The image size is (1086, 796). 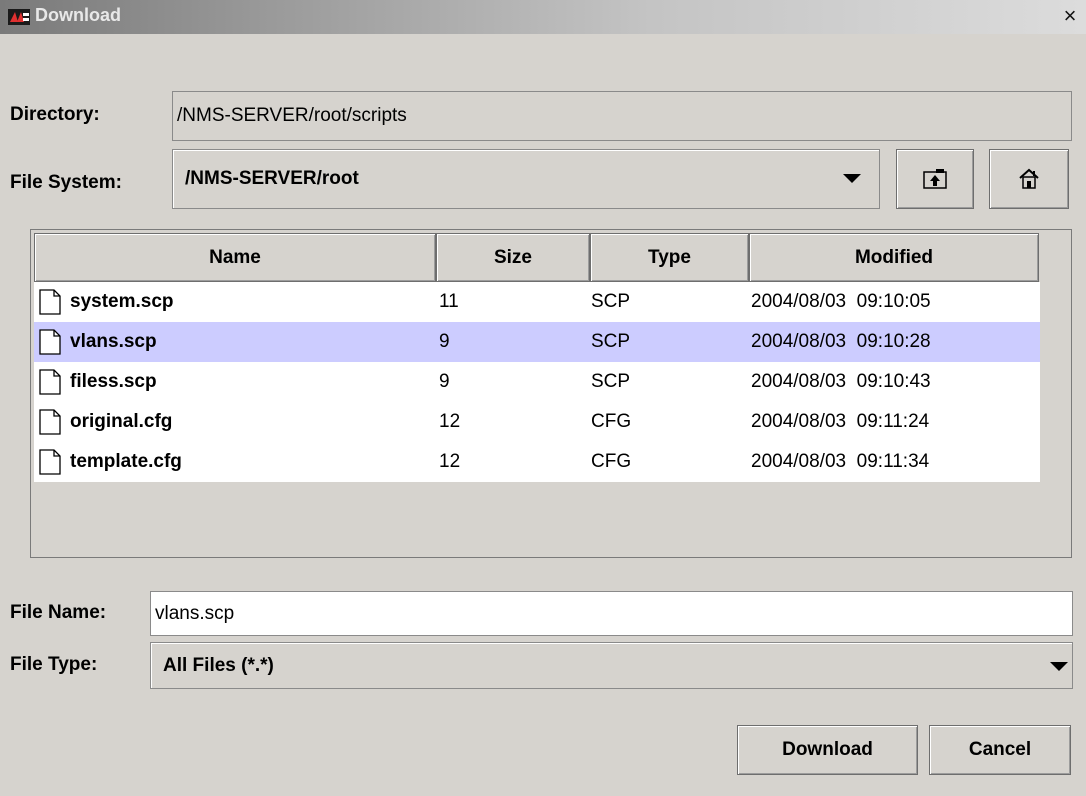 I want to click on file-name-value: vlans.scp, so click(x=195, y=613).